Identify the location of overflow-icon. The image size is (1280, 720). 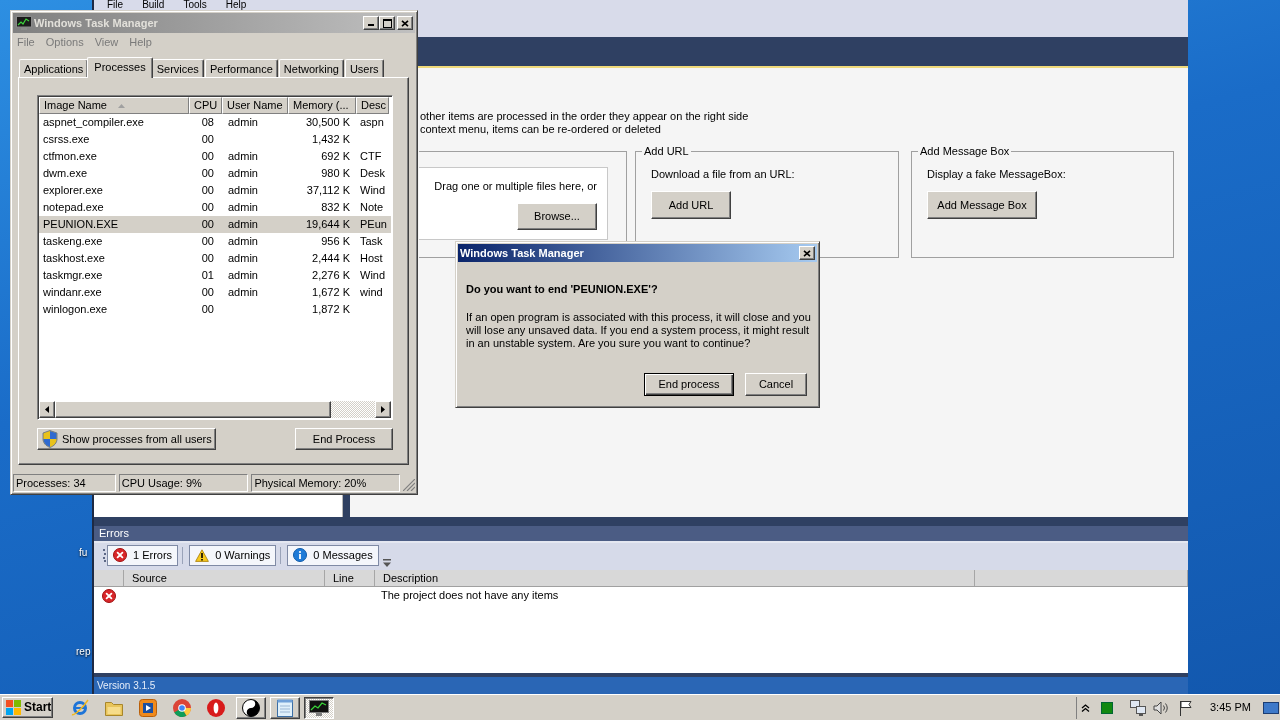
(386, 563).